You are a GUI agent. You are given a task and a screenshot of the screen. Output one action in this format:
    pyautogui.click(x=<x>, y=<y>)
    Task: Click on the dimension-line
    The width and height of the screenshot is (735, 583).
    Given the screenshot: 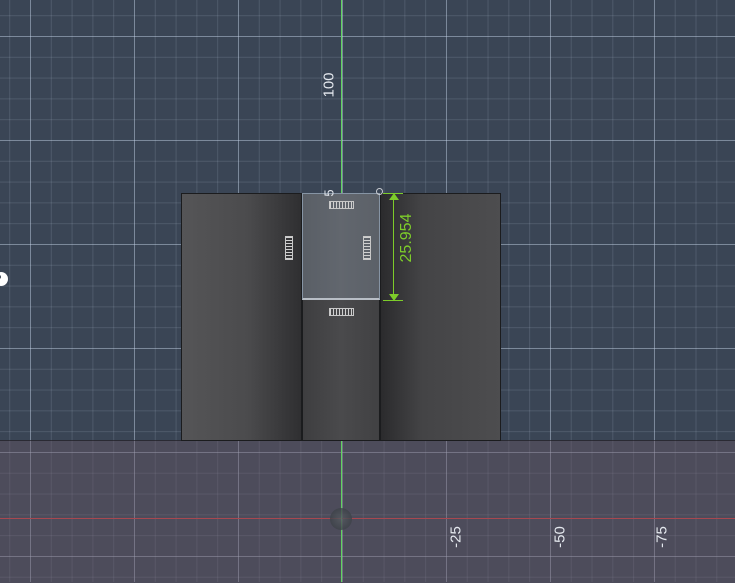 What is the action you would take?
    pyautogui.click(x=393, y=247)
    